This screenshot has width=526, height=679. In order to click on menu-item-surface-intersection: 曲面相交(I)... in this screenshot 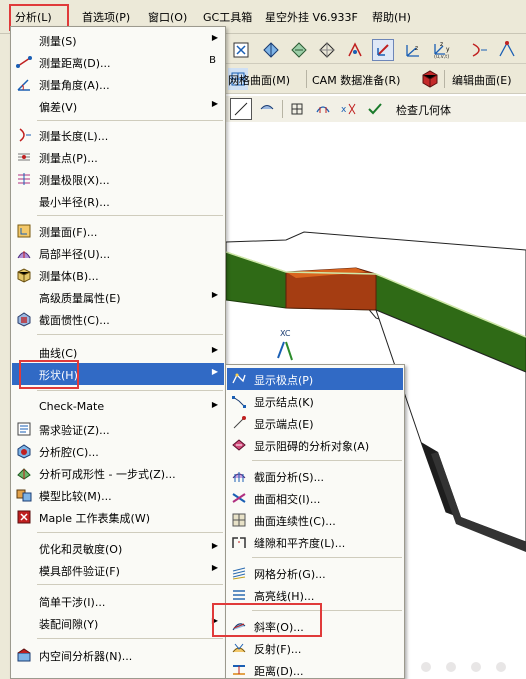, I will do `click(315, 498)`.